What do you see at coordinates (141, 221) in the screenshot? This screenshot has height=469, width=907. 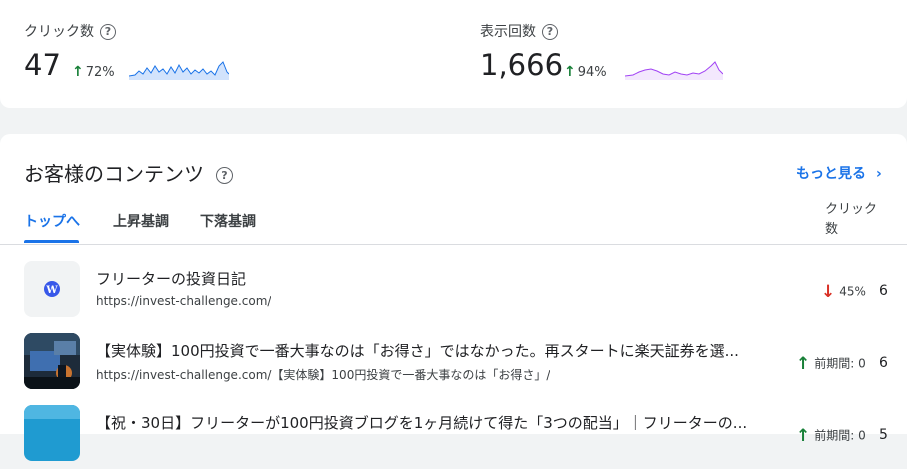 I see `tab-rising: 上昇基調` at bounding box center [141, 221].